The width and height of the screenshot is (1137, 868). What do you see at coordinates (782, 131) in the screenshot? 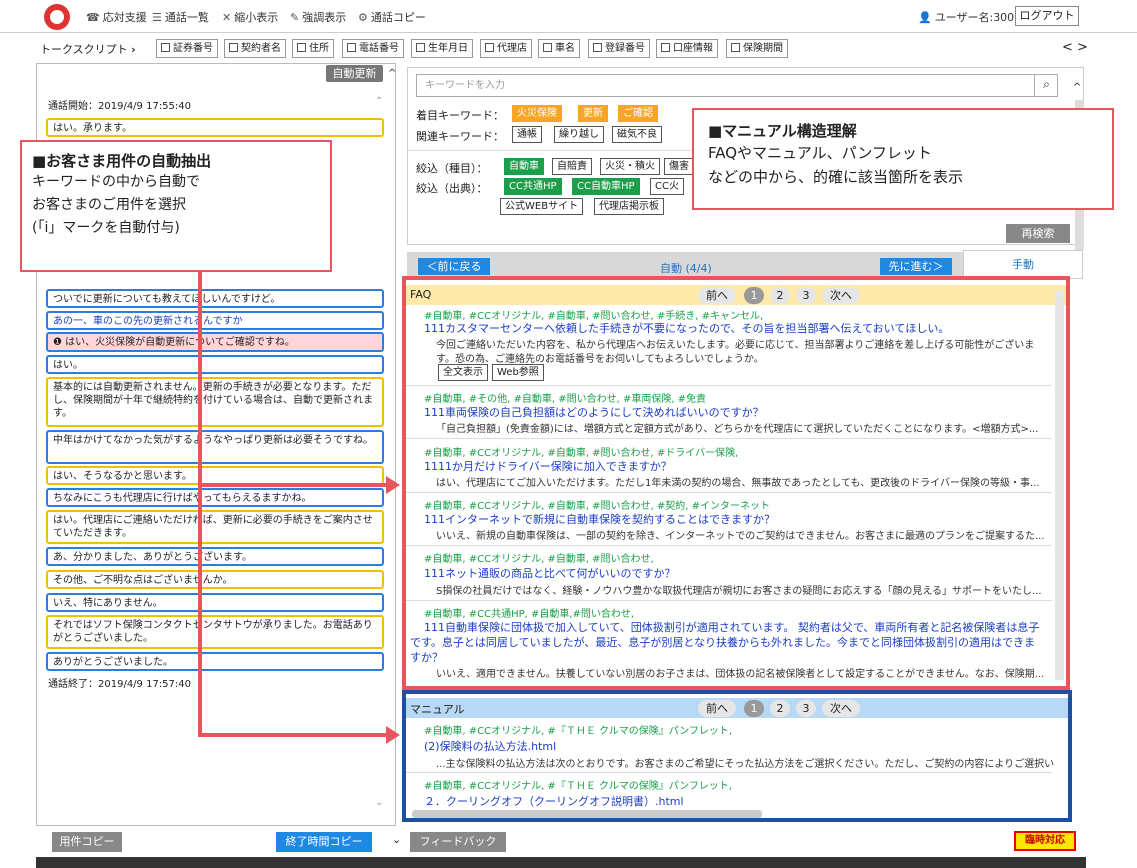
I see `callout-title: ■マニュアル構造理解` at bounding box center [782, 131].